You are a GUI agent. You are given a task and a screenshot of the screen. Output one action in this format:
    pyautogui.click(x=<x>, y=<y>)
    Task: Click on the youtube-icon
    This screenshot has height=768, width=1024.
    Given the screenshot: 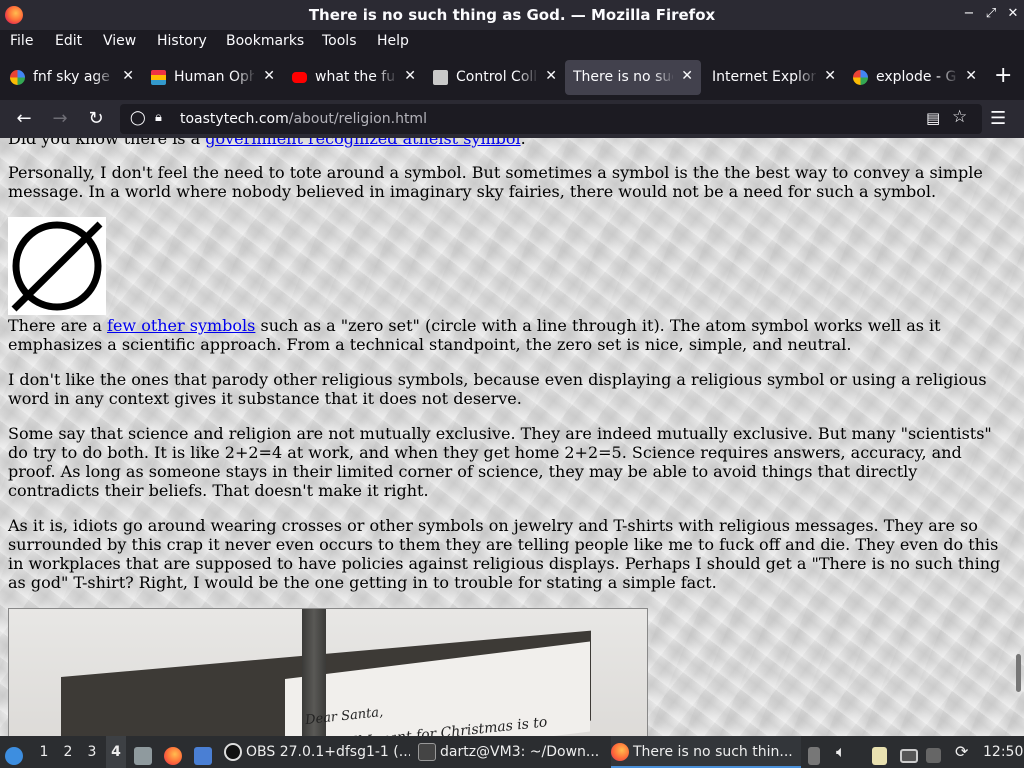 What is the action you would take?
    pyautogui.click(x=299, y=77)
    